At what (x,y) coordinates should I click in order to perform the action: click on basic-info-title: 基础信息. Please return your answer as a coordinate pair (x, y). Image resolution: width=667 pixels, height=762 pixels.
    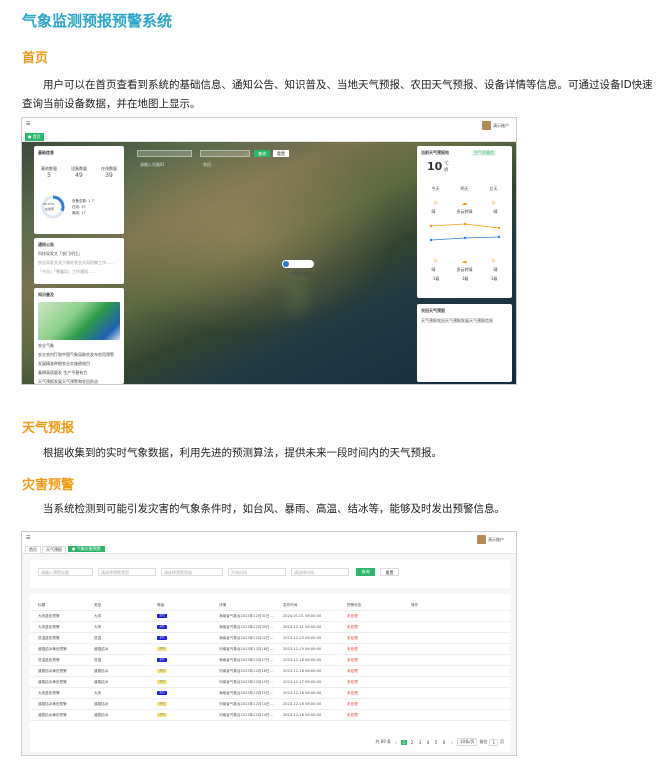
    Looking at the image, I should click on (46, 152).